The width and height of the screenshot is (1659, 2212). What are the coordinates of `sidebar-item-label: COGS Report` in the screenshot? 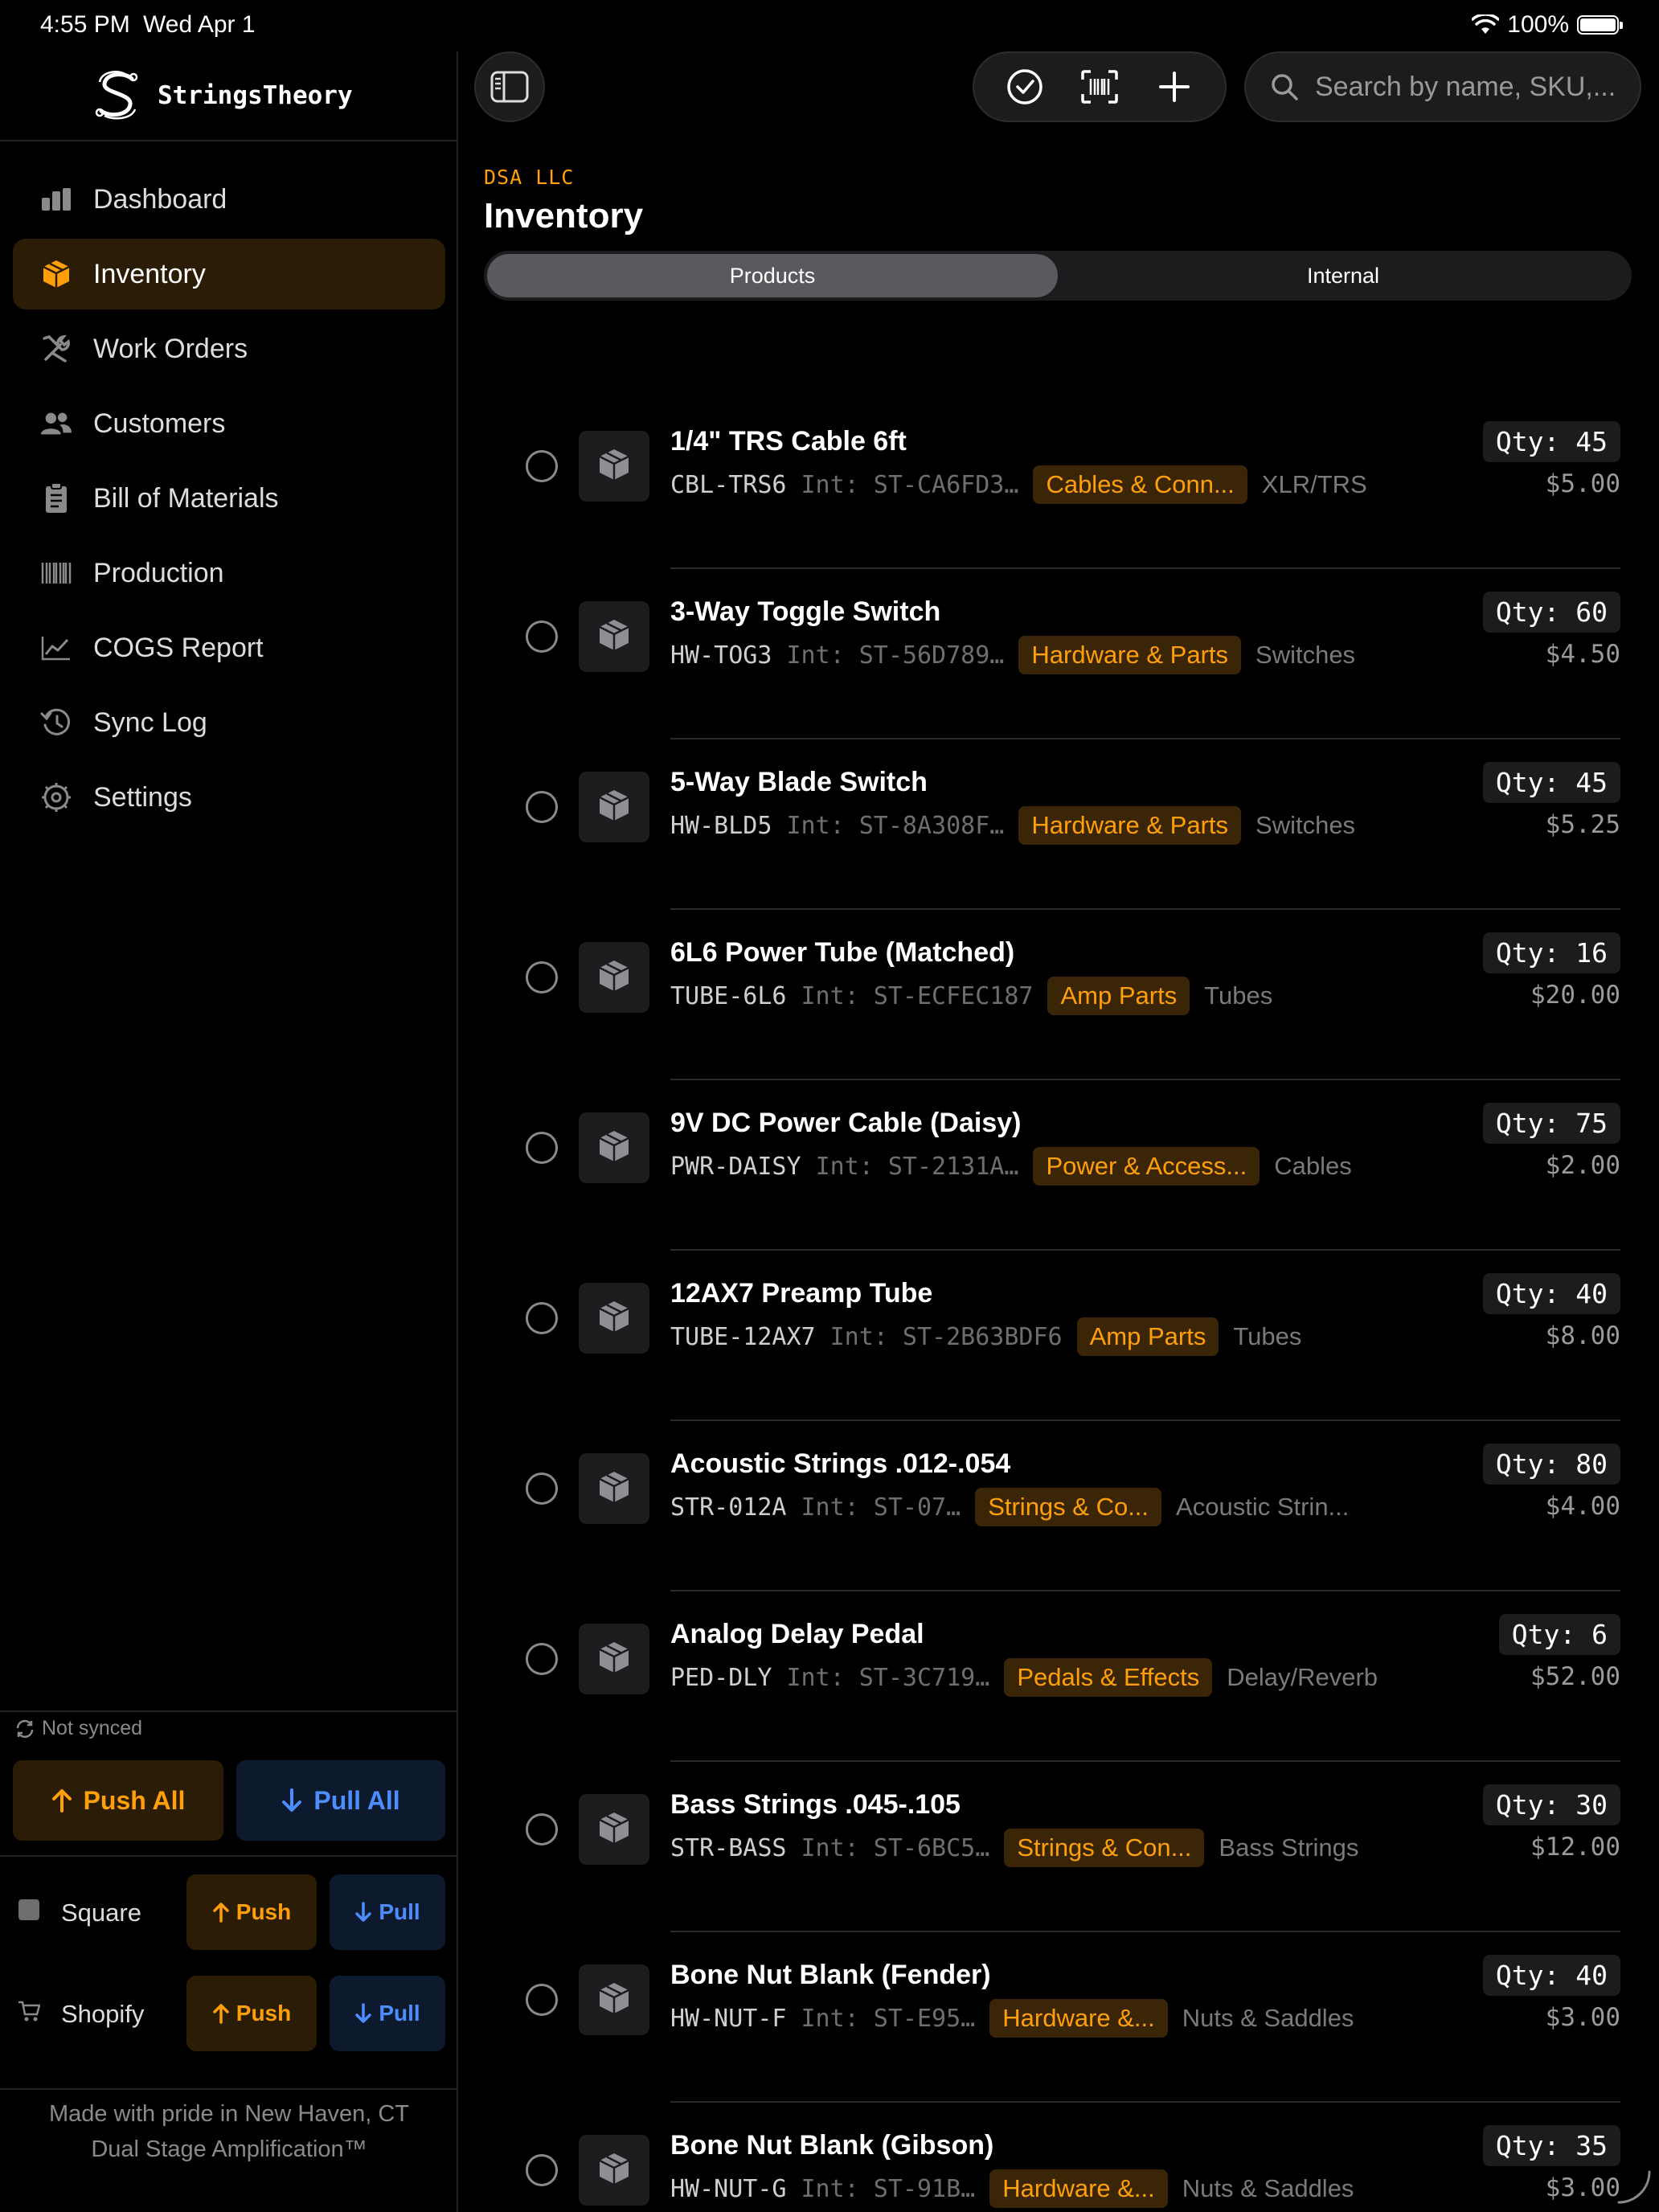 It's located at (178, 647).